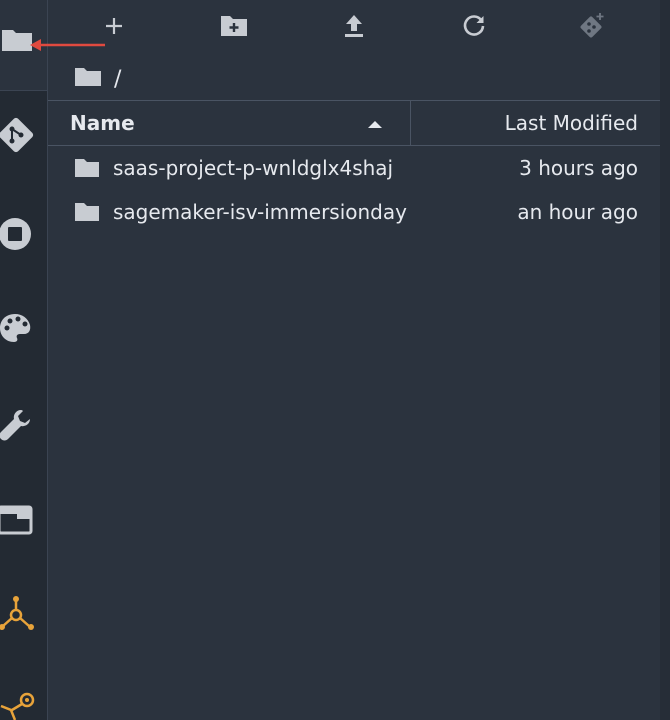  I want to click on breadcrumb: /, so click(97, 79).